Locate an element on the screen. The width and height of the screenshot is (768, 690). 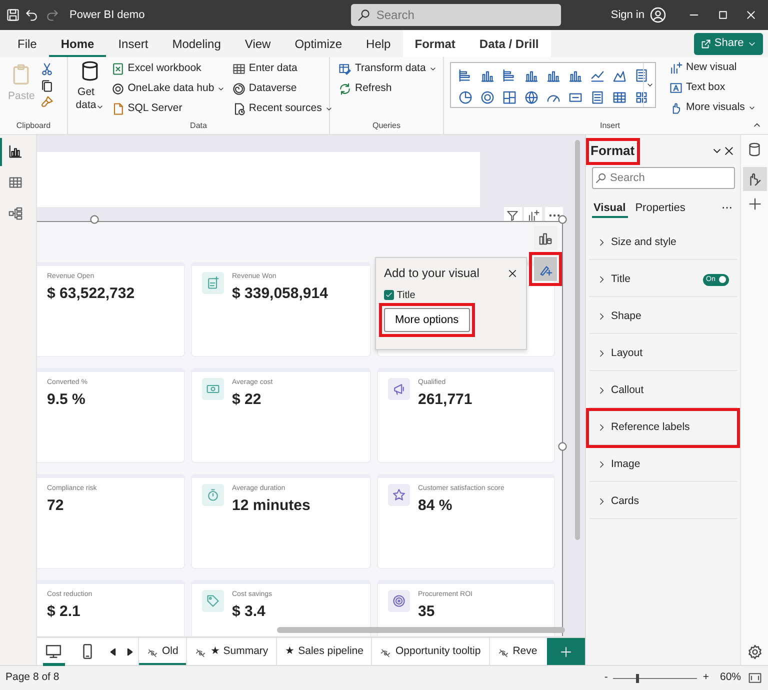
ribbon-tab: Home is located at coordinates (77, 43).